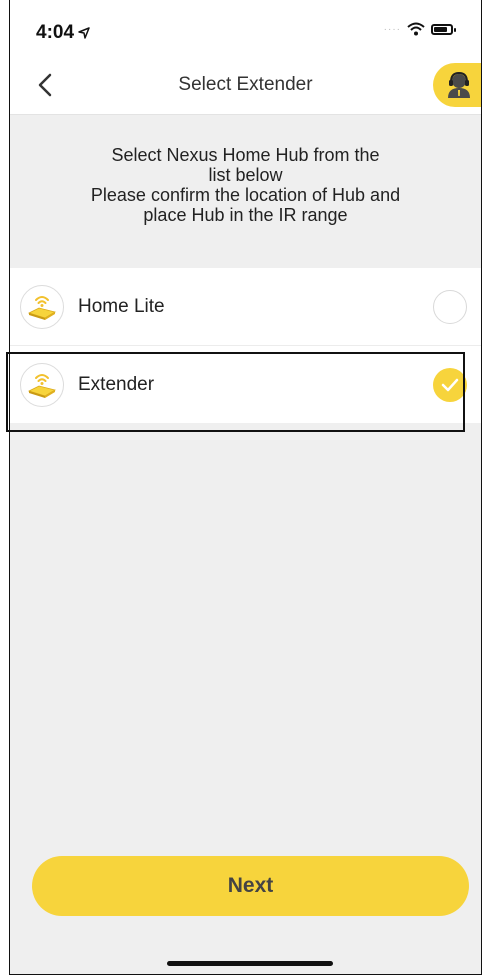 Image resolution: width=483 pixels, height=976 pixels. I want to click on navigation-bar: Select Extender, so click(245, 86).